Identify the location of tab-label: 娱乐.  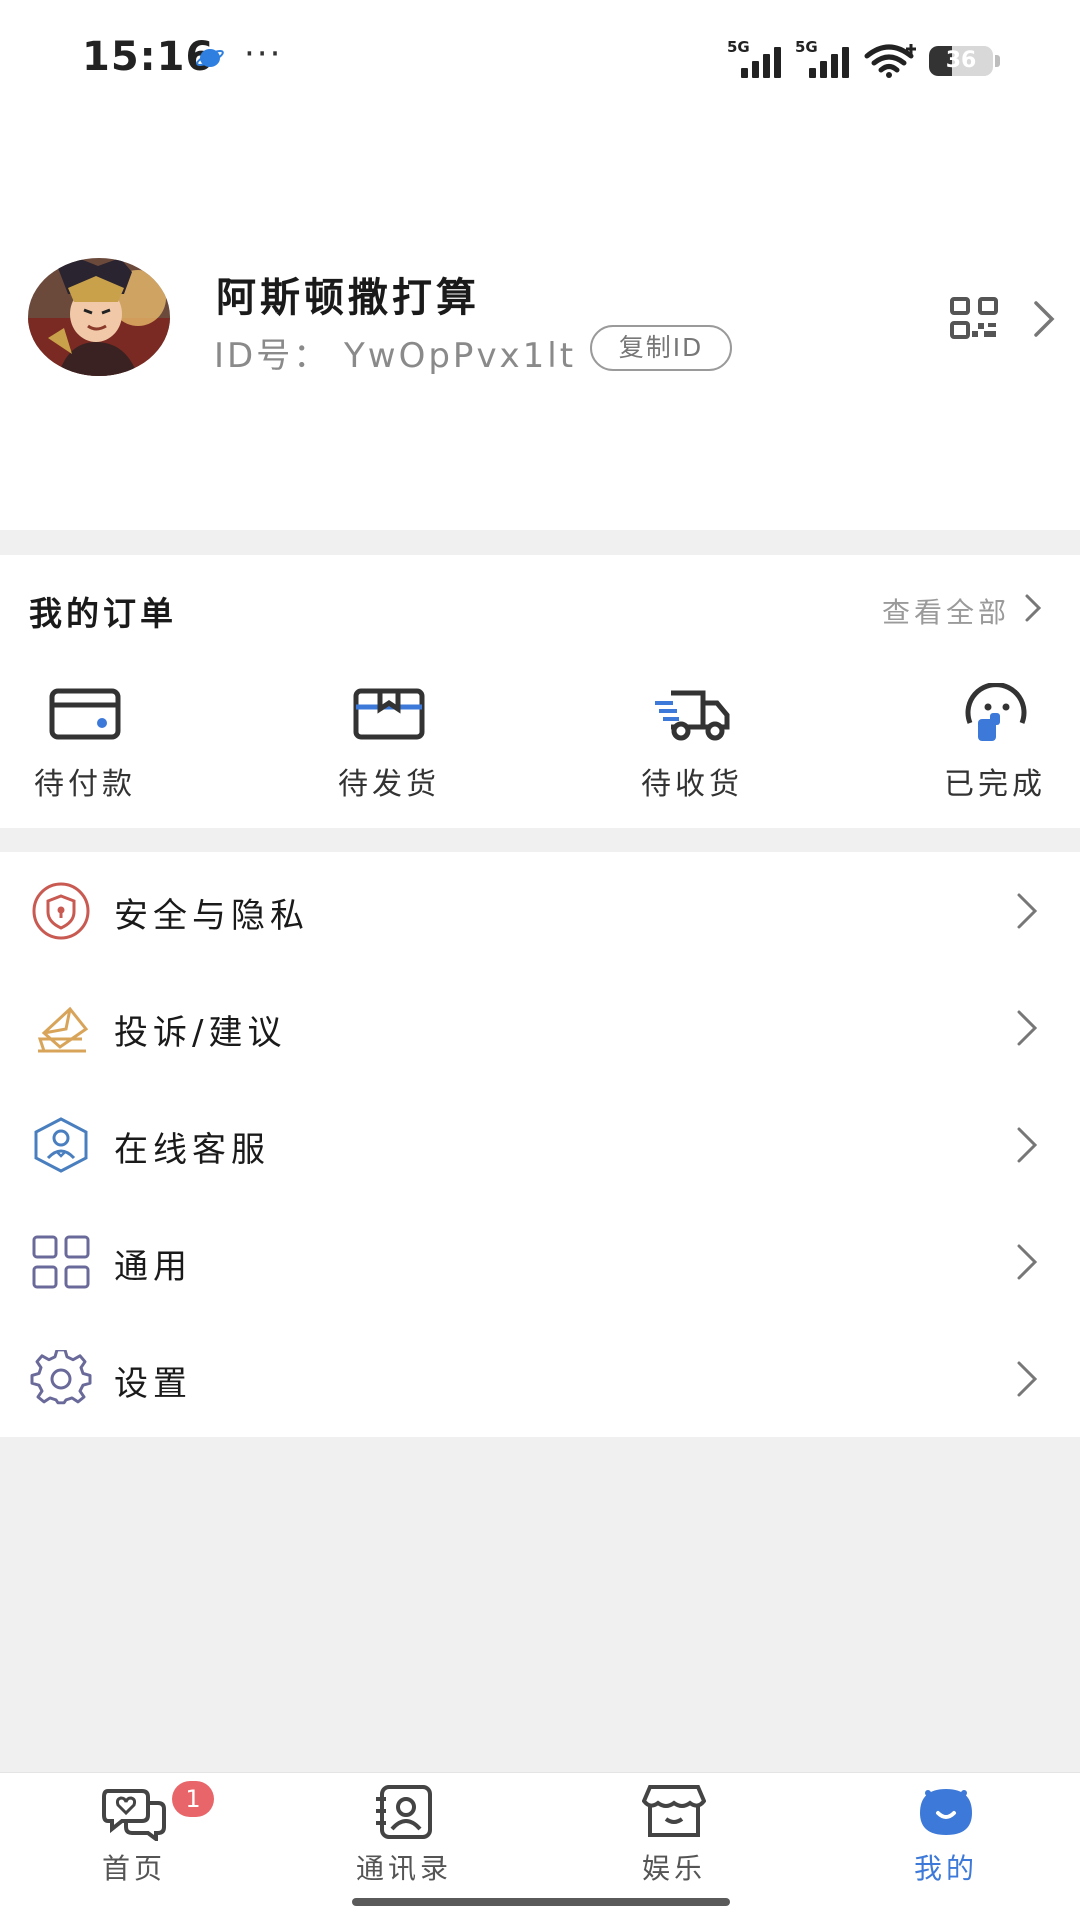
(673, 1868).